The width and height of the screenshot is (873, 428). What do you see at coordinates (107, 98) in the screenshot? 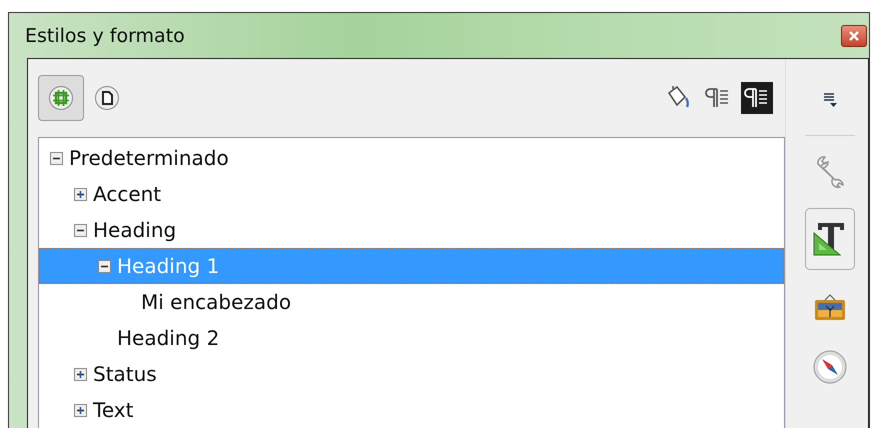
I see `page-icon` at bounding box center [107, 98].